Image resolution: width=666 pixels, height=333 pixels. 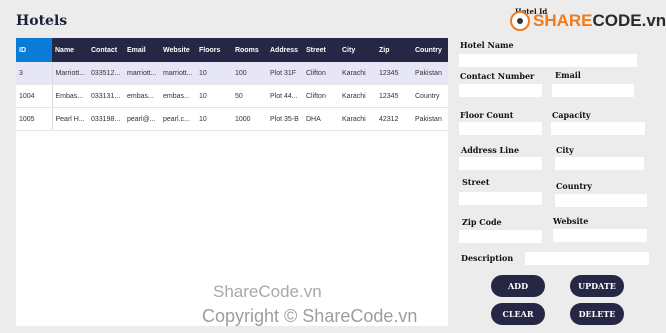 I want to click on table-cell: 1004, so click(x=34, y=96).